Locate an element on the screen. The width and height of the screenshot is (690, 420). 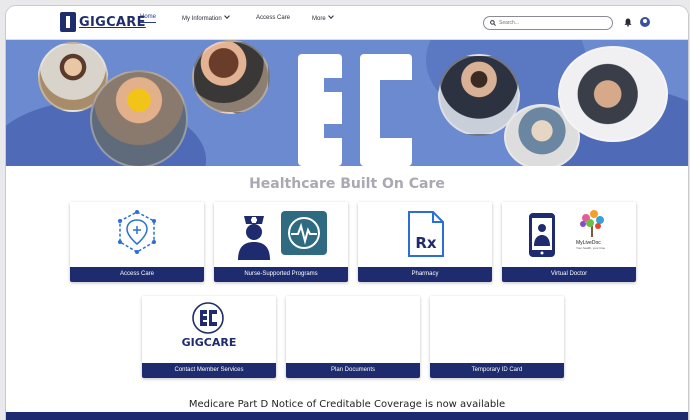
phone-doctor-icon is located at coordinates (542, 235).